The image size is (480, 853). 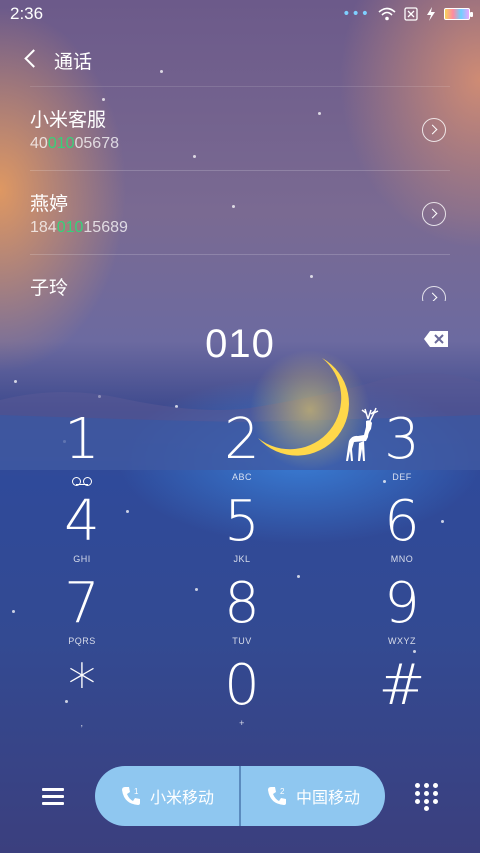 What do you see at coordinates (32, 60) in the screenshot?
I see `back-icon` at bounding box center [32, 60].